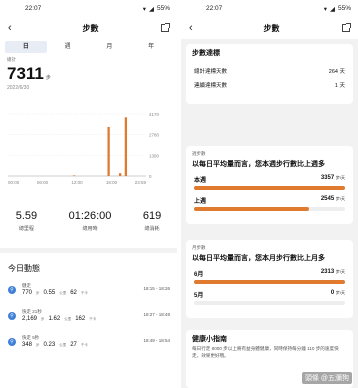 The height and width of the screenshot is (388, 358). Describe the element at coordinates (154, 155) in the screenshot. I see `y-tick-label: 1390` at that location.